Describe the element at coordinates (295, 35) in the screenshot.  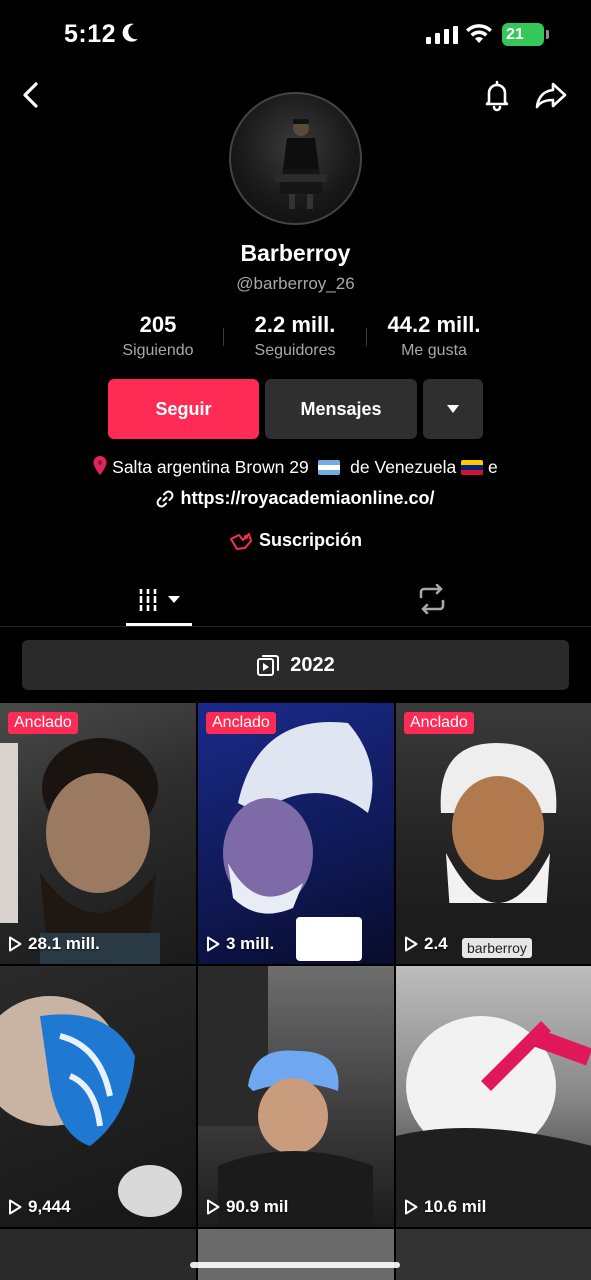
I see `status-bar: 5:12 21` at that location.